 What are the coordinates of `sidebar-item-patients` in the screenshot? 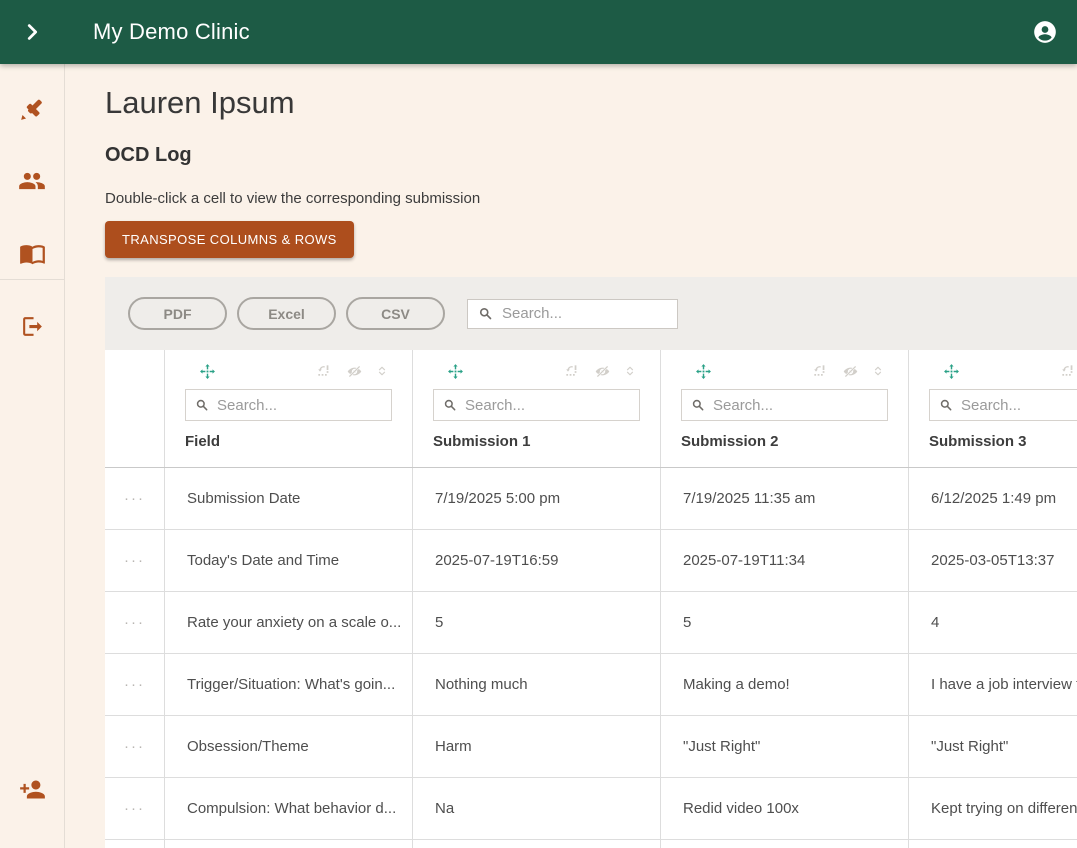 It's located at (32, 181).